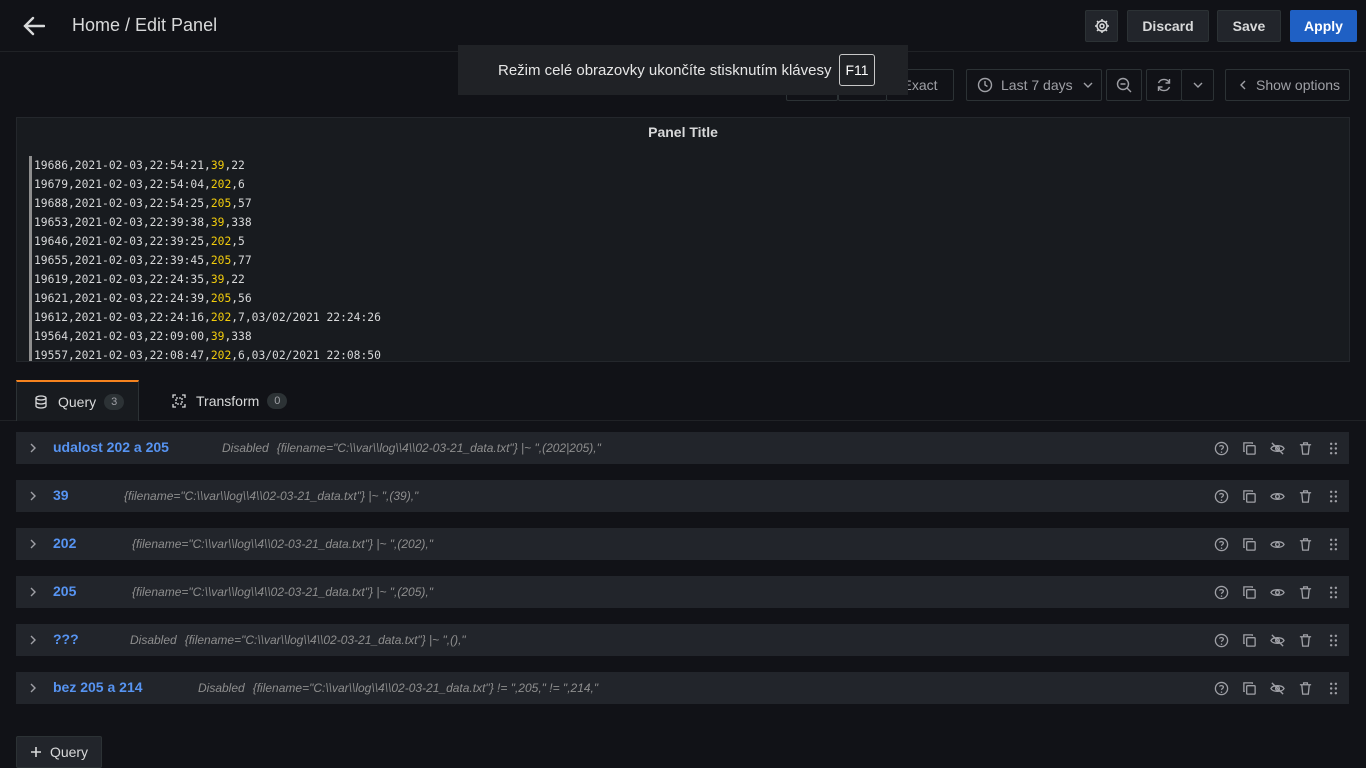 The width and height of the screenshot is (1366, 768). I want to click on log-text: 19686,2021-02-03,22:54:21,, so click(122, 165).